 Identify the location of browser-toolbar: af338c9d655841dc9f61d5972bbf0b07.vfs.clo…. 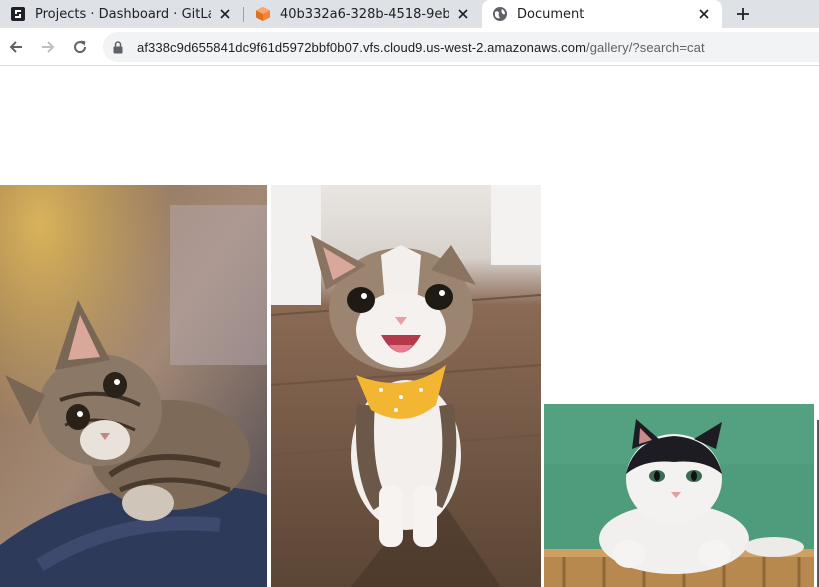
(409, 47).